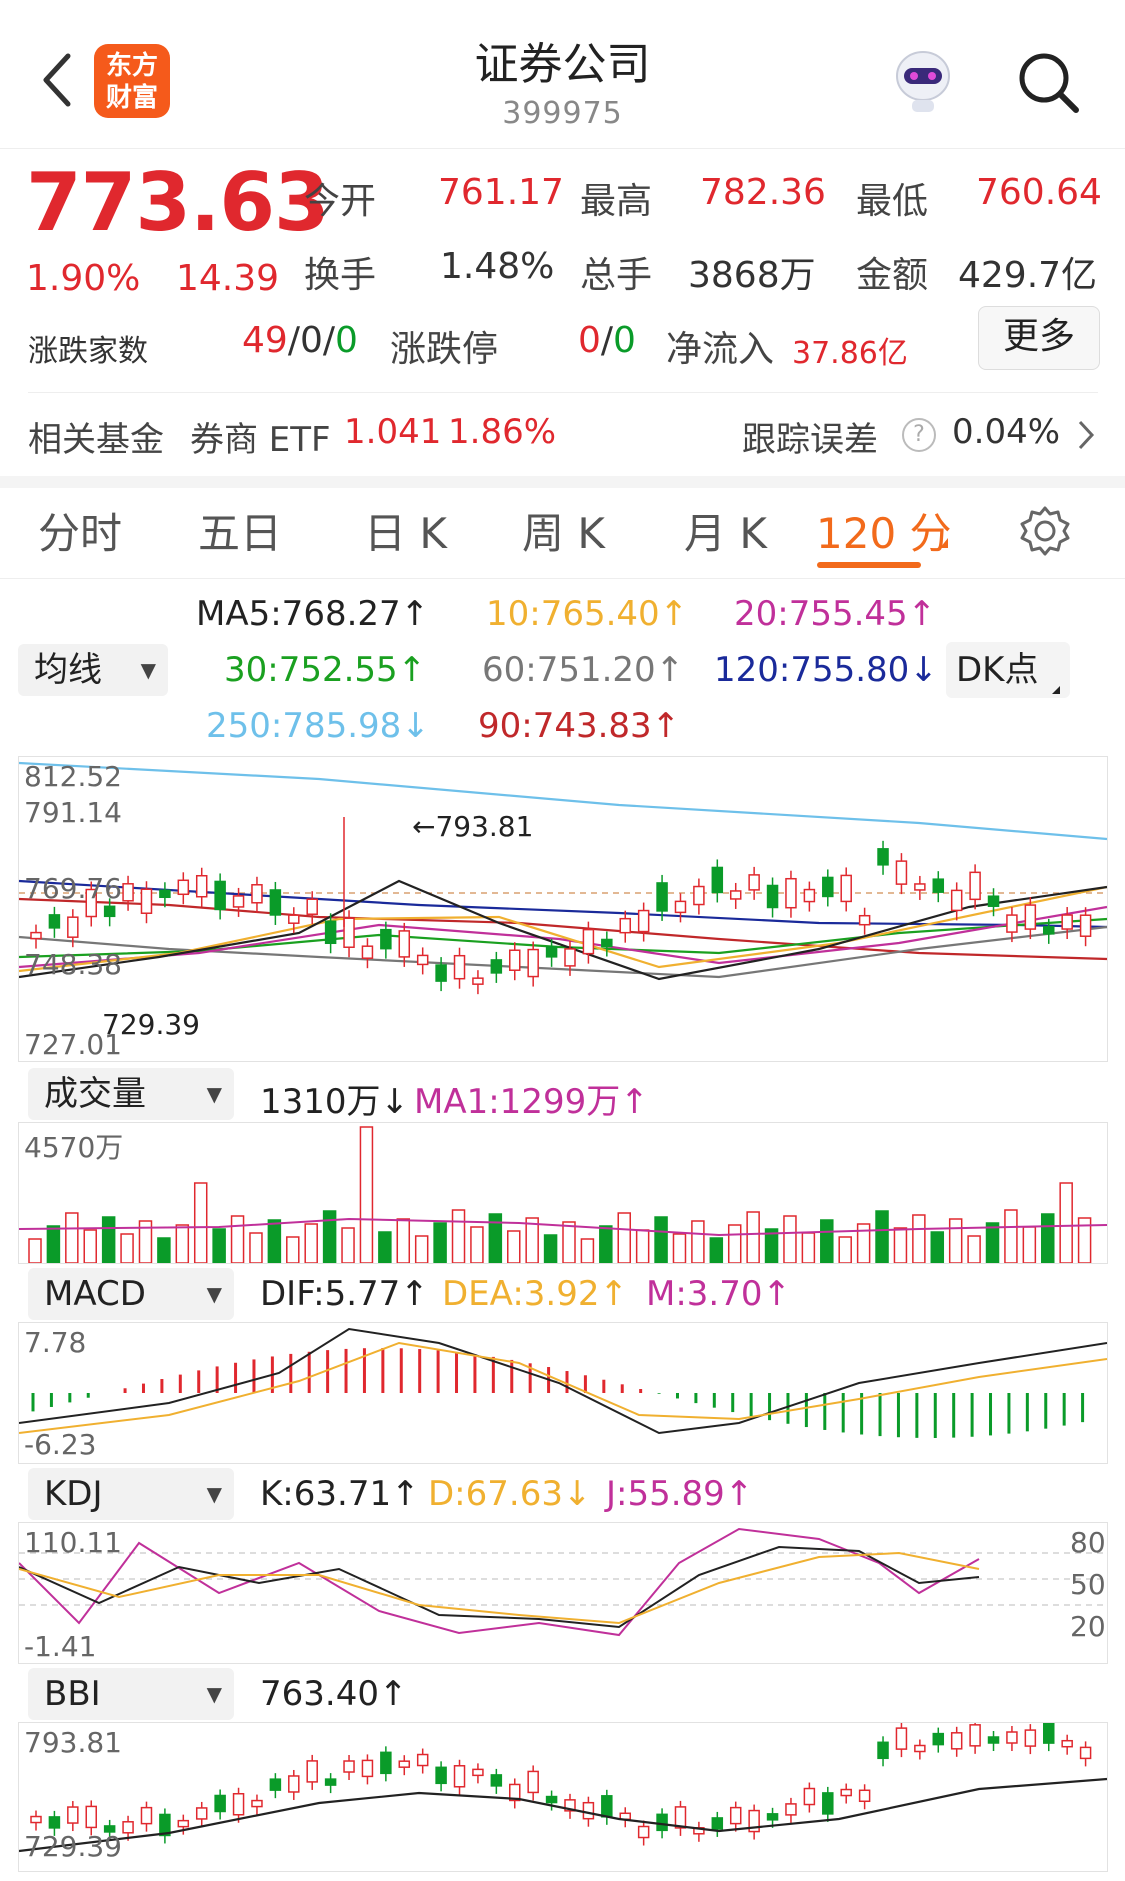  What do you see at coordinates (1045, 531) in the screenshot?
I see `settings-gear-icon` at bounding box center [1045, 531].